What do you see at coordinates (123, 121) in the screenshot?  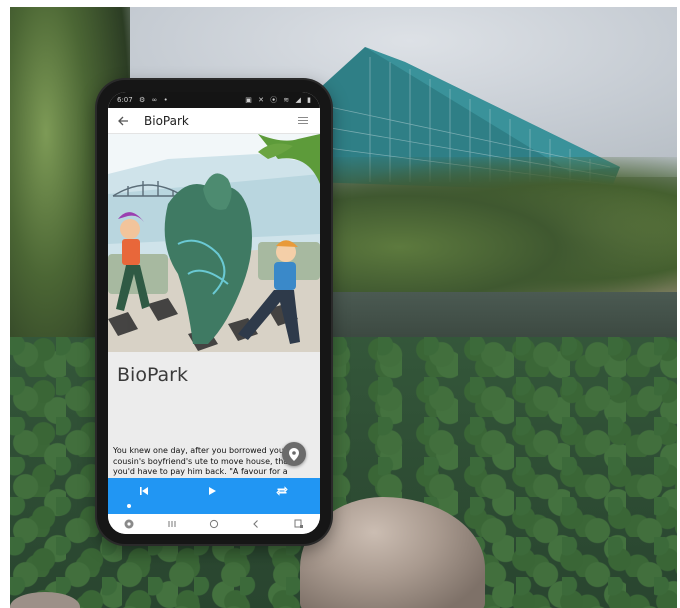 I see `back-arrow-icon` at bounding box center [123, 121].